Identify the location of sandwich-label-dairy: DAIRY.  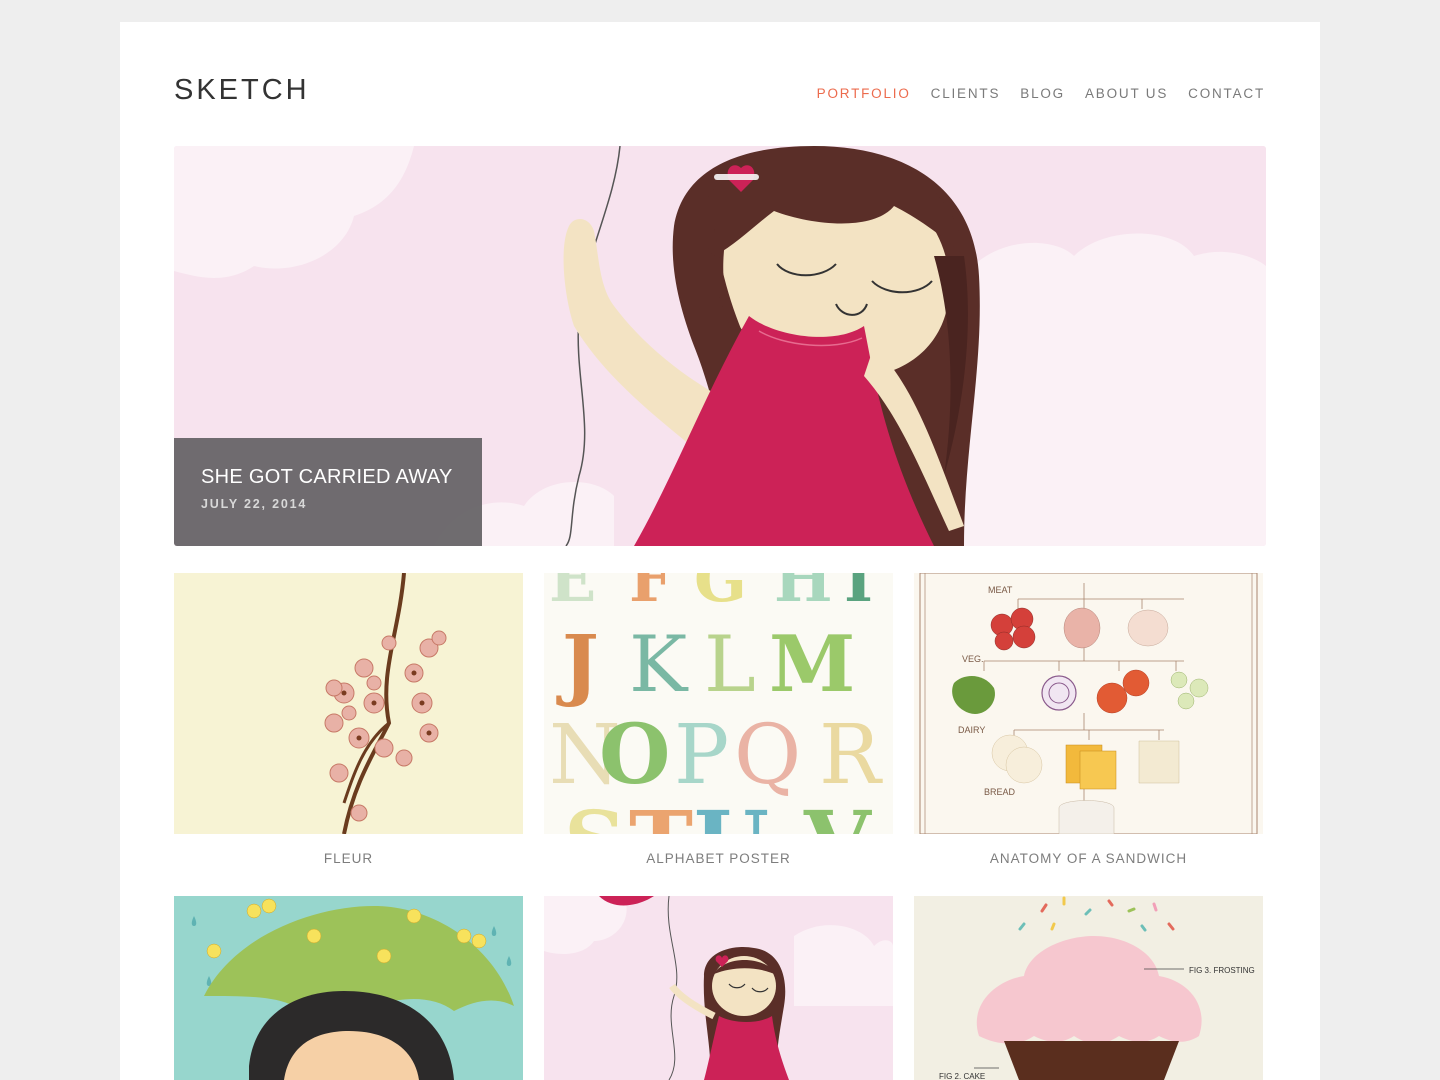
(971, 730).